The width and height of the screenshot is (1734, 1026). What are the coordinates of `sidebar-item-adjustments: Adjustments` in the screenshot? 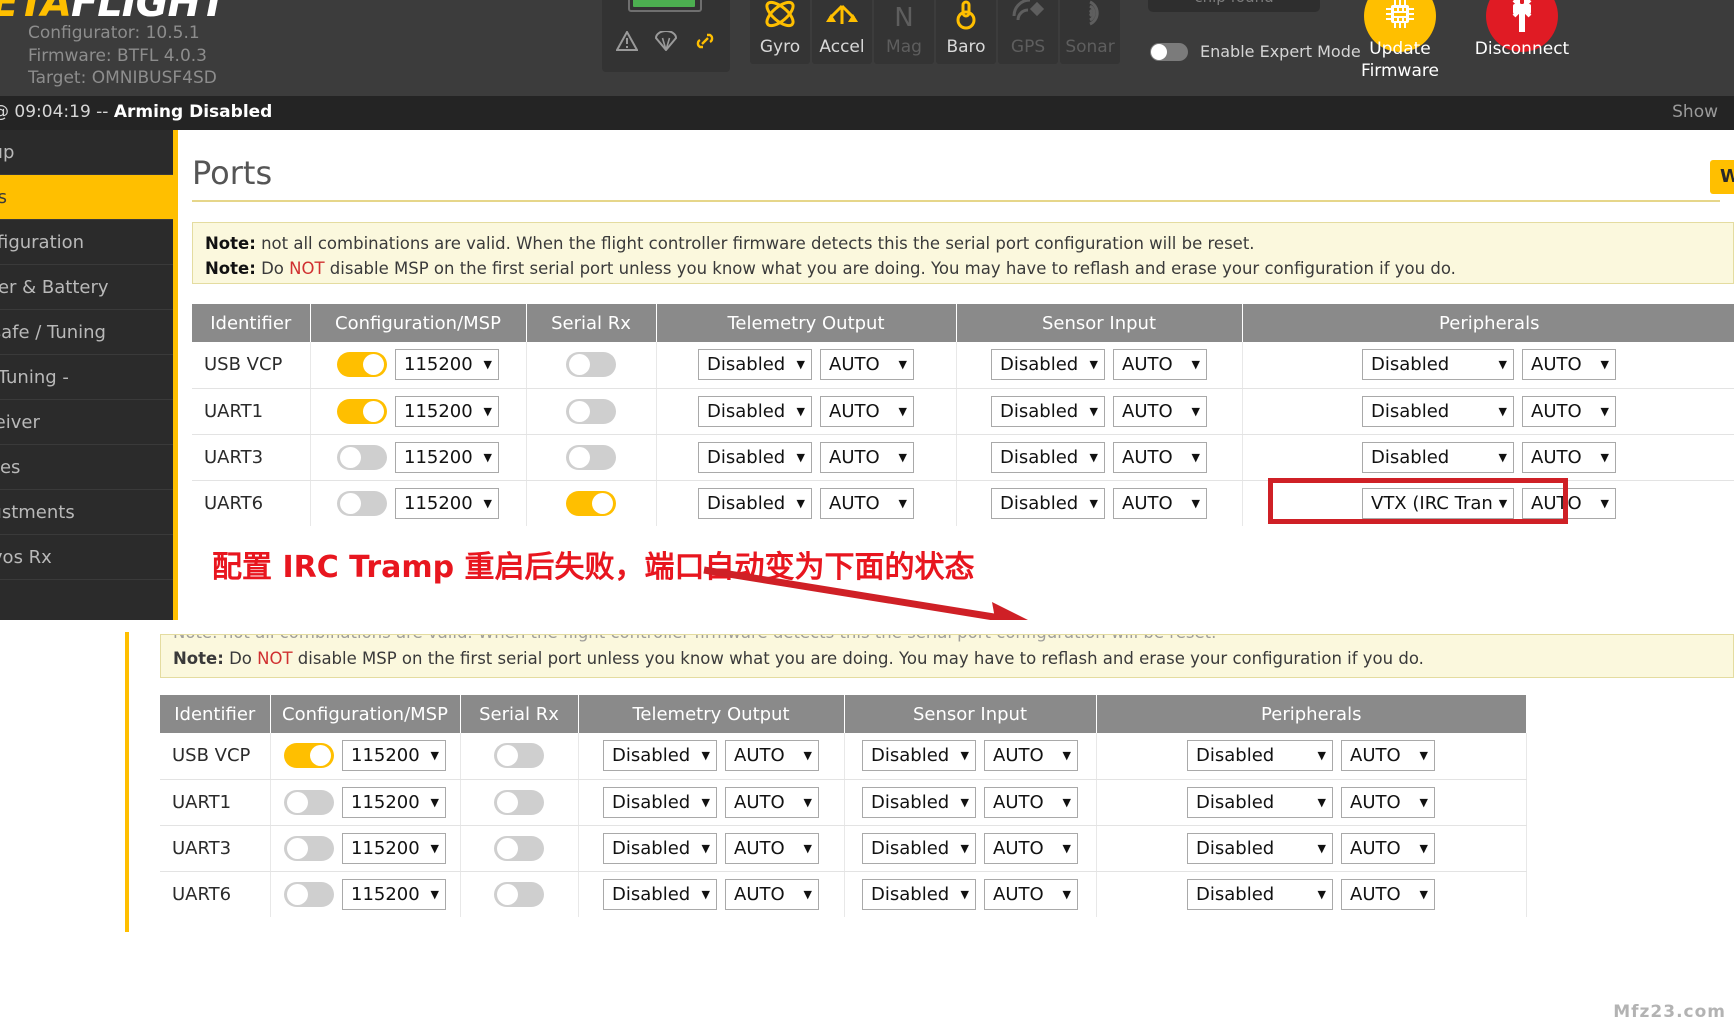 It's located at (86, 512).